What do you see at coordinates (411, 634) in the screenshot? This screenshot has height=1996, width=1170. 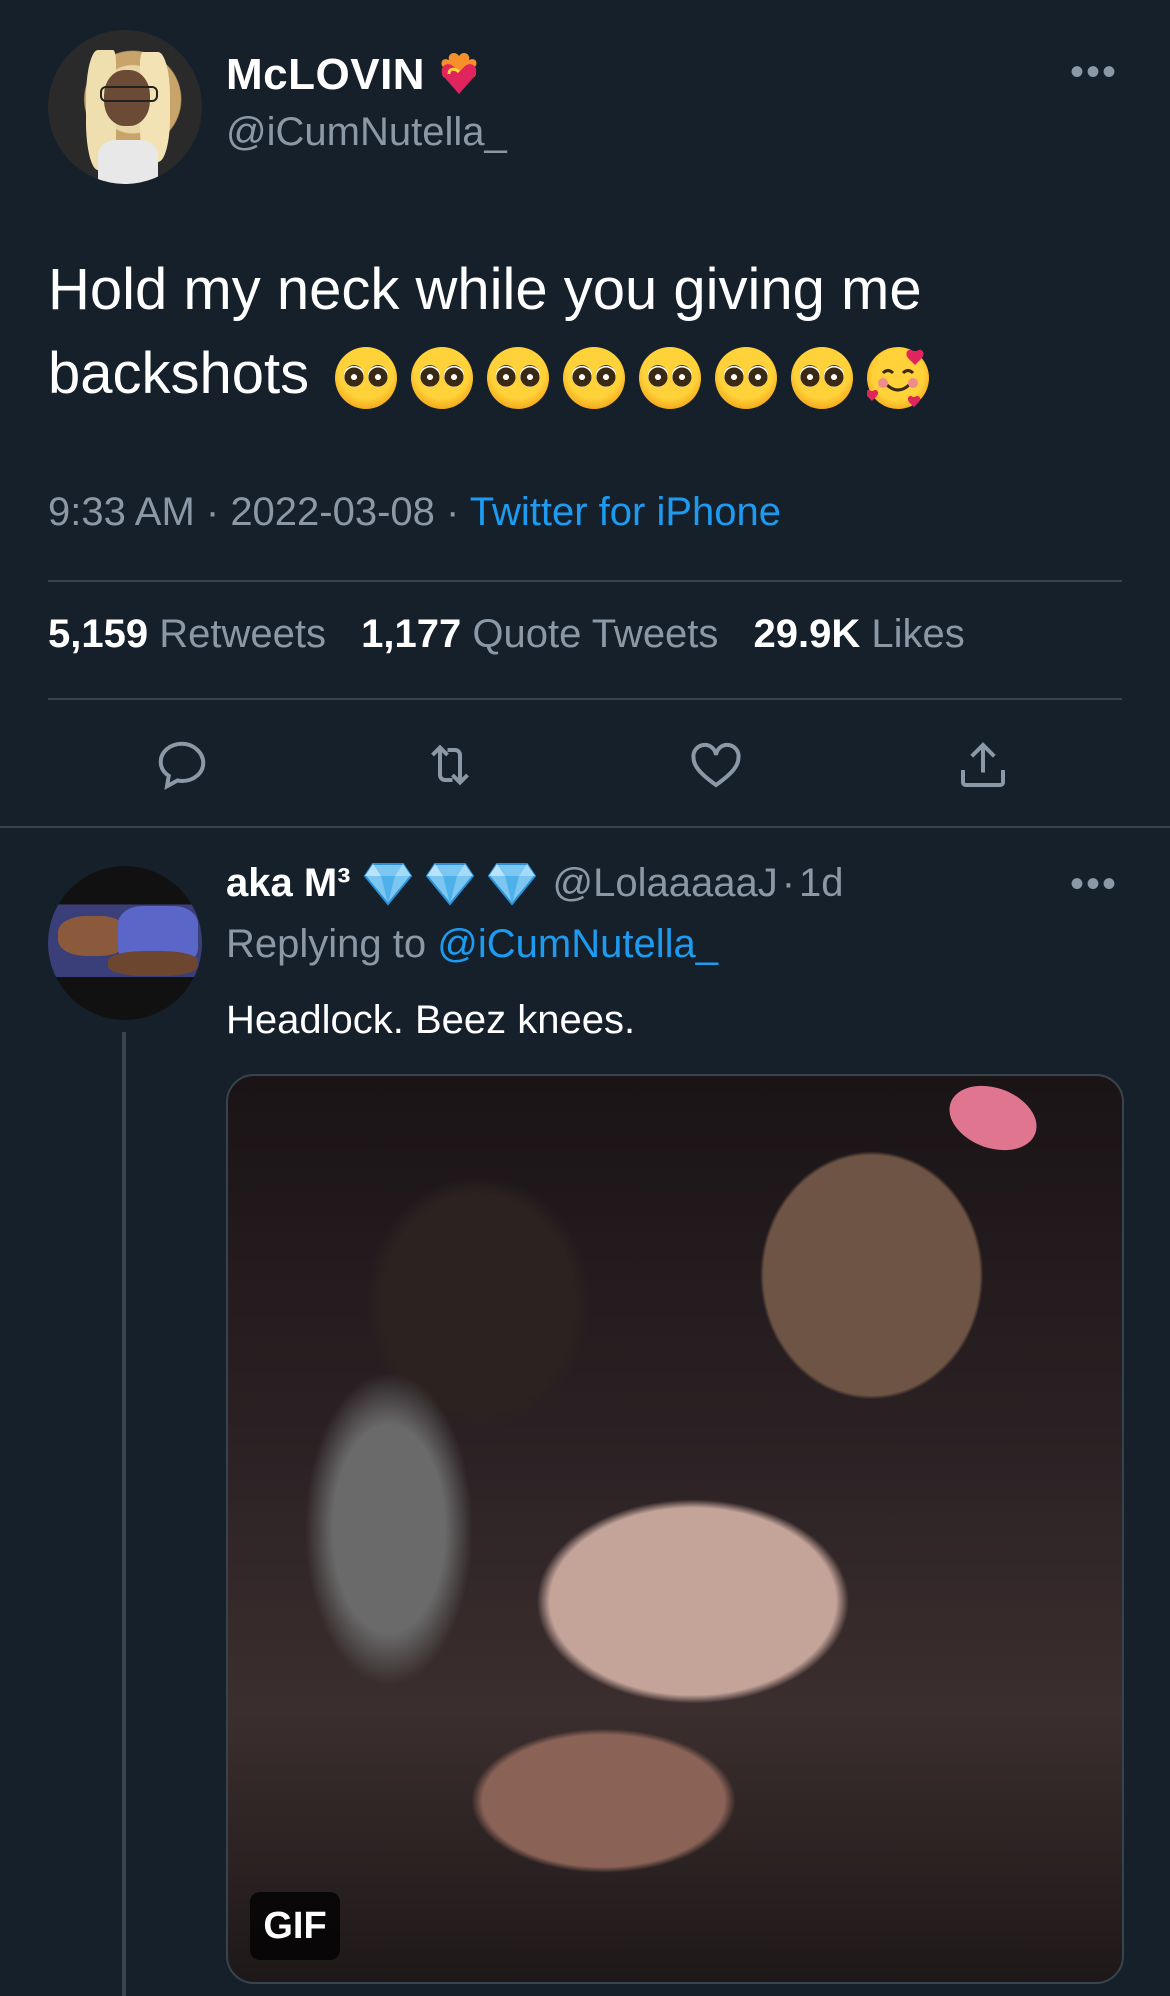 I see `quote-tweets-count: 1,177` at bounding box center [411, 634].